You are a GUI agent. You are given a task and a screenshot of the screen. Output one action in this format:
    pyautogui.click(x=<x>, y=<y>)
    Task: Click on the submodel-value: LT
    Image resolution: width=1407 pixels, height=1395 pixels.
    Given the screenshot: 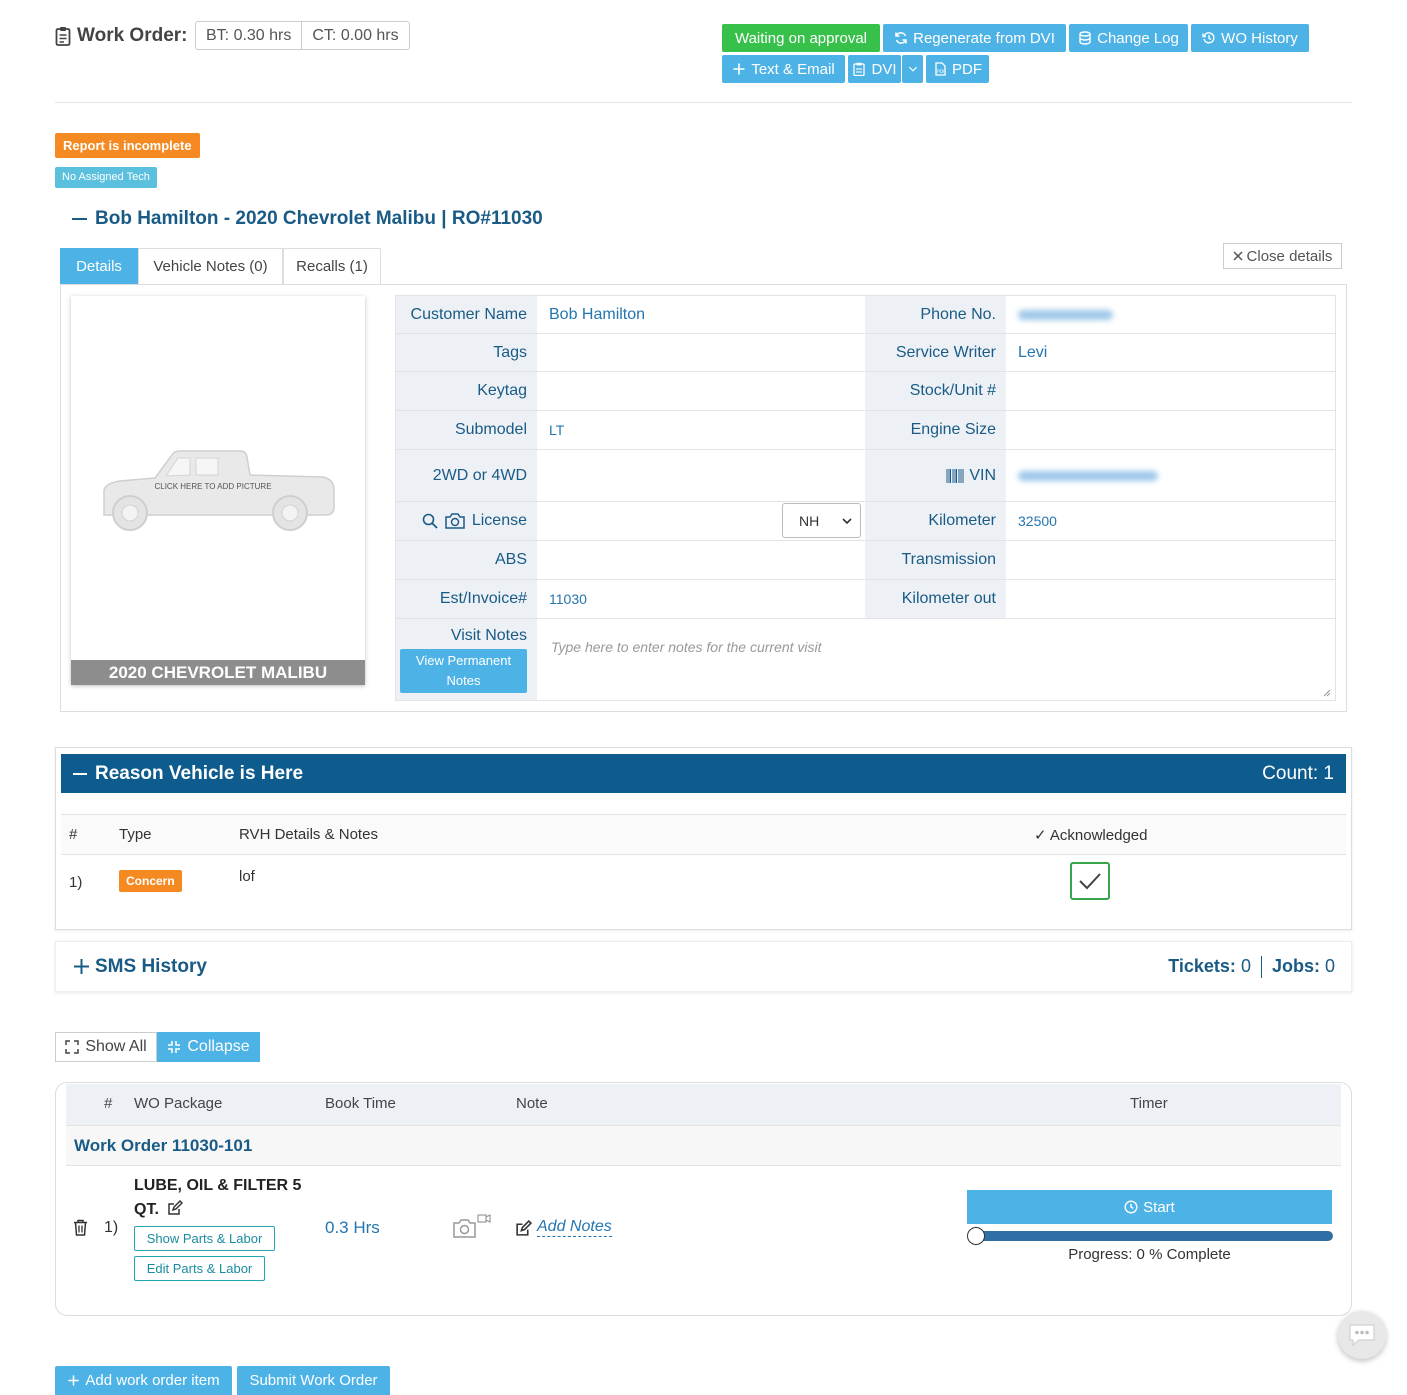 What is the action you would take?
    pyautogui.click(x=701, y=430)
    